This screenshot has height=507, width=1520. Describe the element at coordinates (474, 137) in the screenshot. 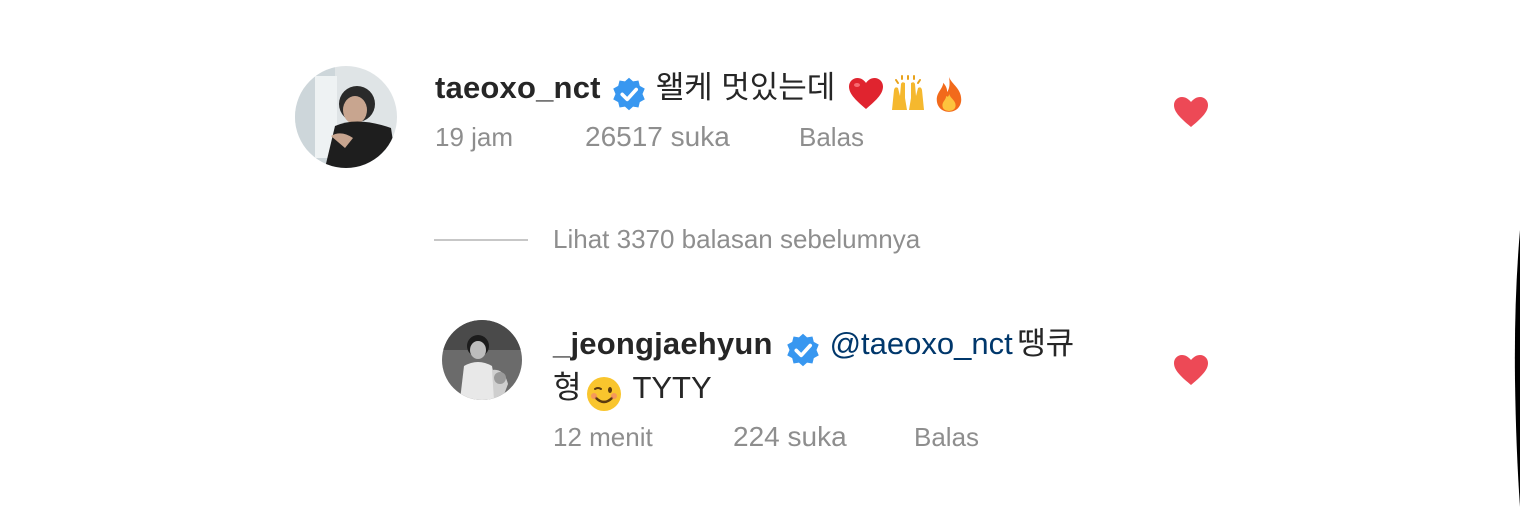

I see `comment-time: 19 jam` at that location.